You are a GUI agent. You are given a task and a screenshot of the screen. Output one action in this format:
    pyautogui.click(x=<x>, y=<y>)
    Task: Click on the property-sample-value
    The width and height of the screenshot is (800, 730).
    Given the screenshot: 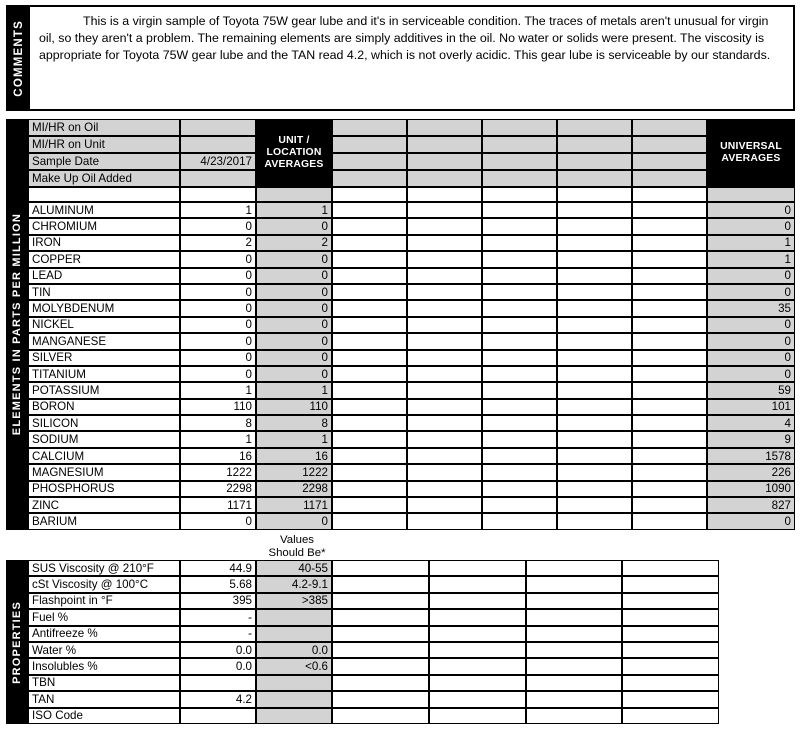 What is the action you would take?
    pyautogui.click(x=218, y=683)
    